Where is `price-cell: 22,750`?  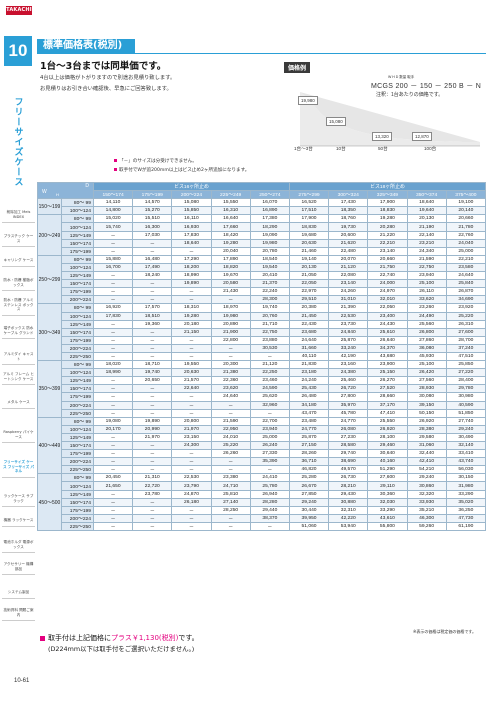
price-cell: 22,750 is located at coordinates (426, 267).